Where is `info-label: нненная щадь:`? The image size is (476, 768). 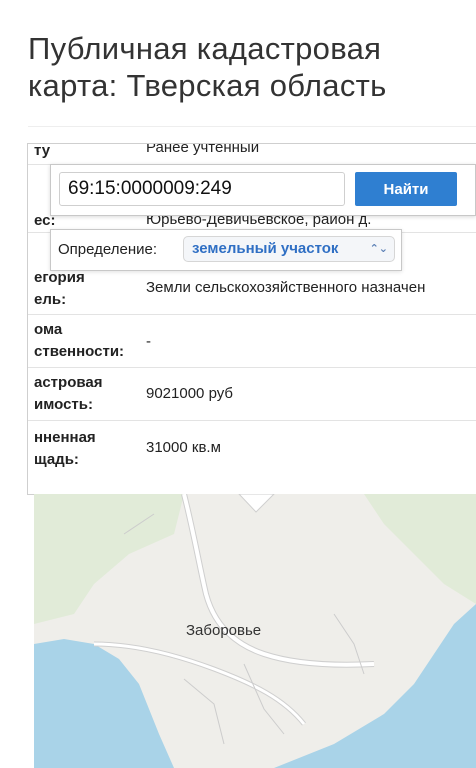
info-label: нненная щадь: is located at coordinates (65, 448).